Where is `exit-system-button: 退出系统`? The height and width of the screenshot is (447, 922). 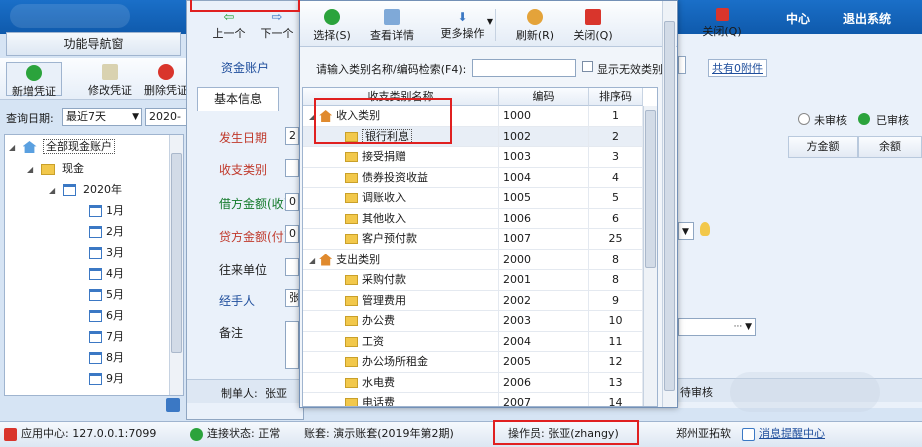 exit-system-button: 退出系统 is located at coordinates (867, 18).